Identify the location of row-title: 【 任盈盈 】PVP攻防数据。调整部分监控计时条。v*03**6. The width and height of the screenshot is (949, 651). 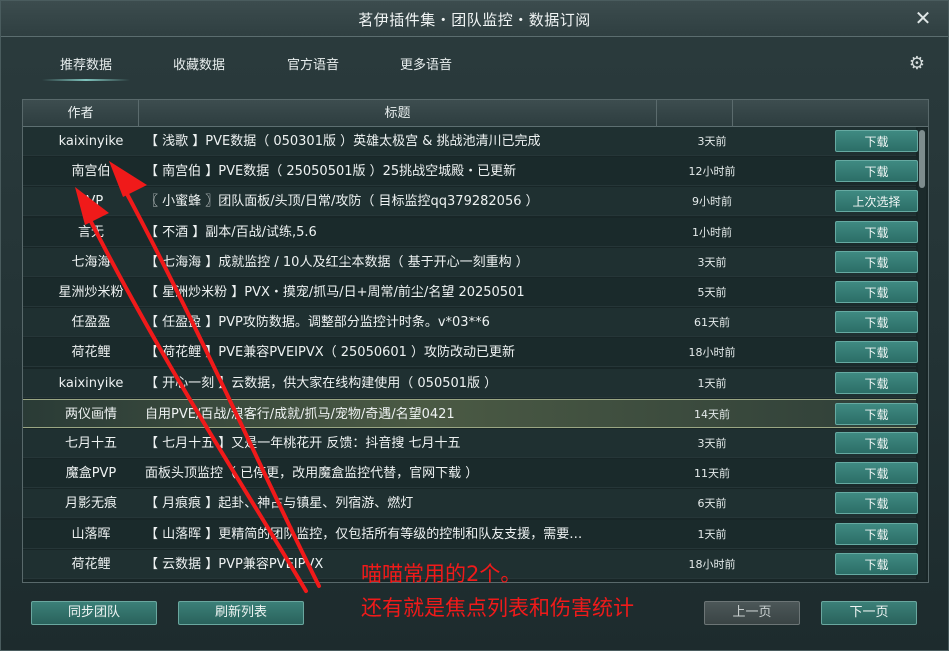
(317, 323).